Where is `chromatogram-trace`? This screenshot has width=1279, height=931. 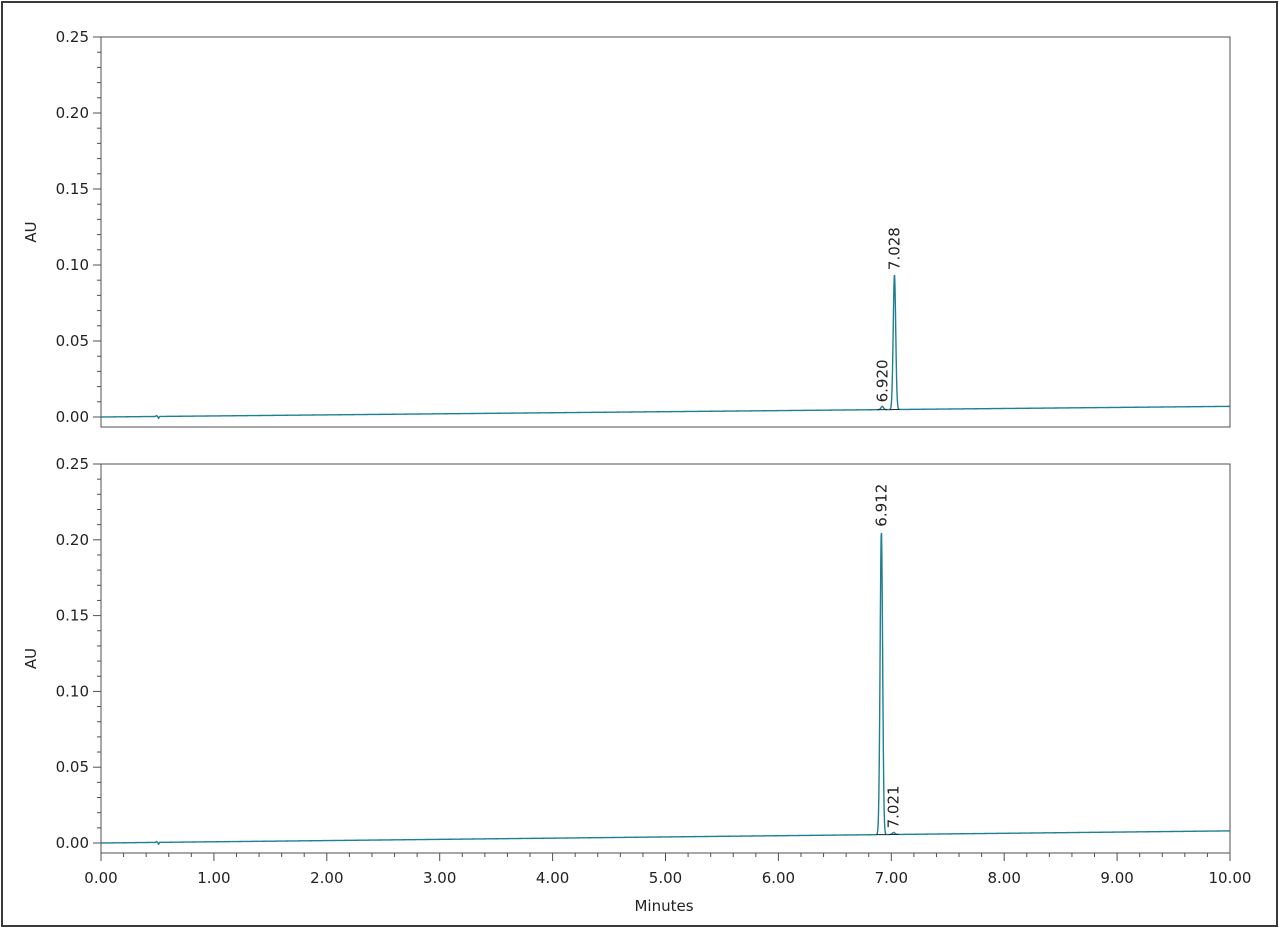 chromatogram-trace is located at coordinates (665, 347).